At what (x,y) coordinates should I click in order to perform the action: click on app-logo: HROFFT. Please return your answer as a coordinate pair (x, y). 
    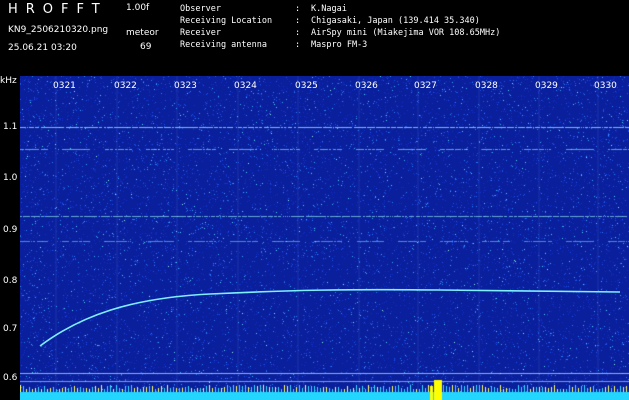
    Looking at the image, I should click on (58, 9).